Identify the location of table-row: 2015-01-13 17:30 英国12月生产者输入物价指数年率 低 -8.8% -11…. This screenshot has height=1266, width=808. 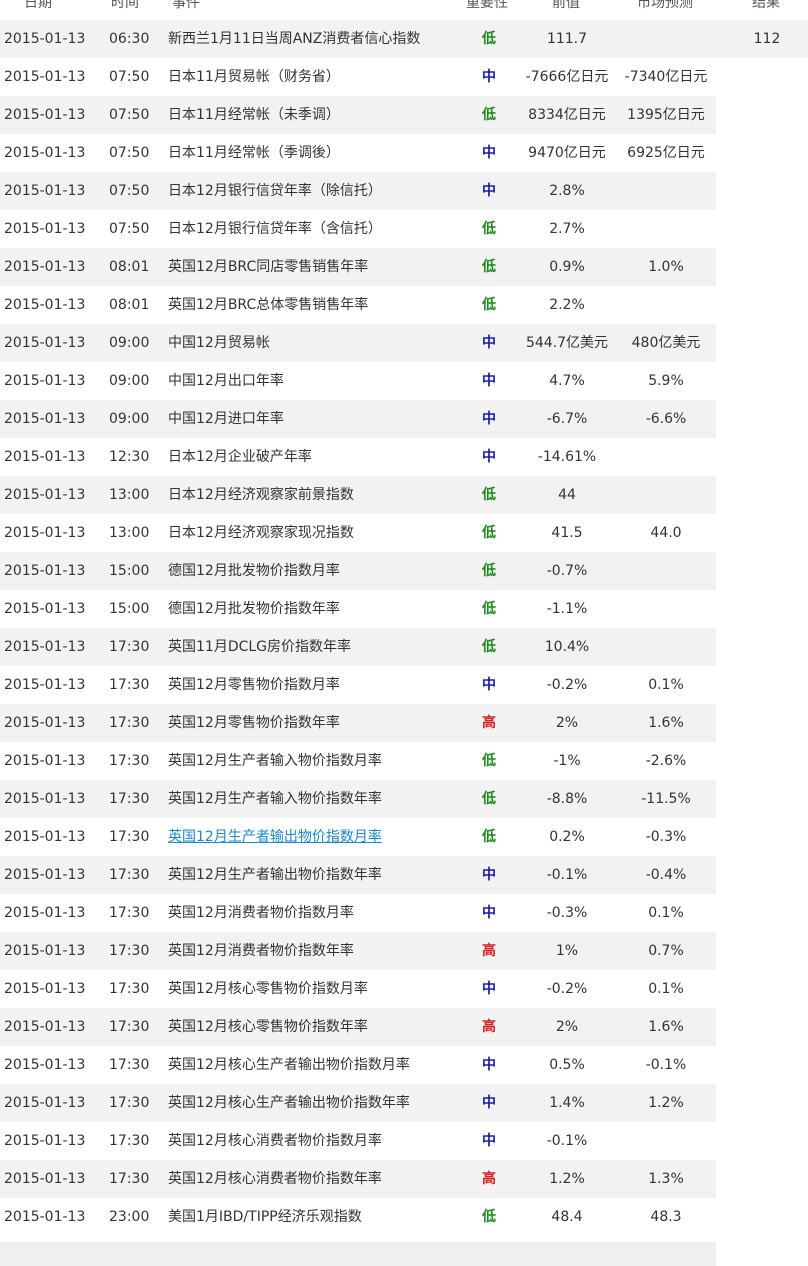
(404, 799).